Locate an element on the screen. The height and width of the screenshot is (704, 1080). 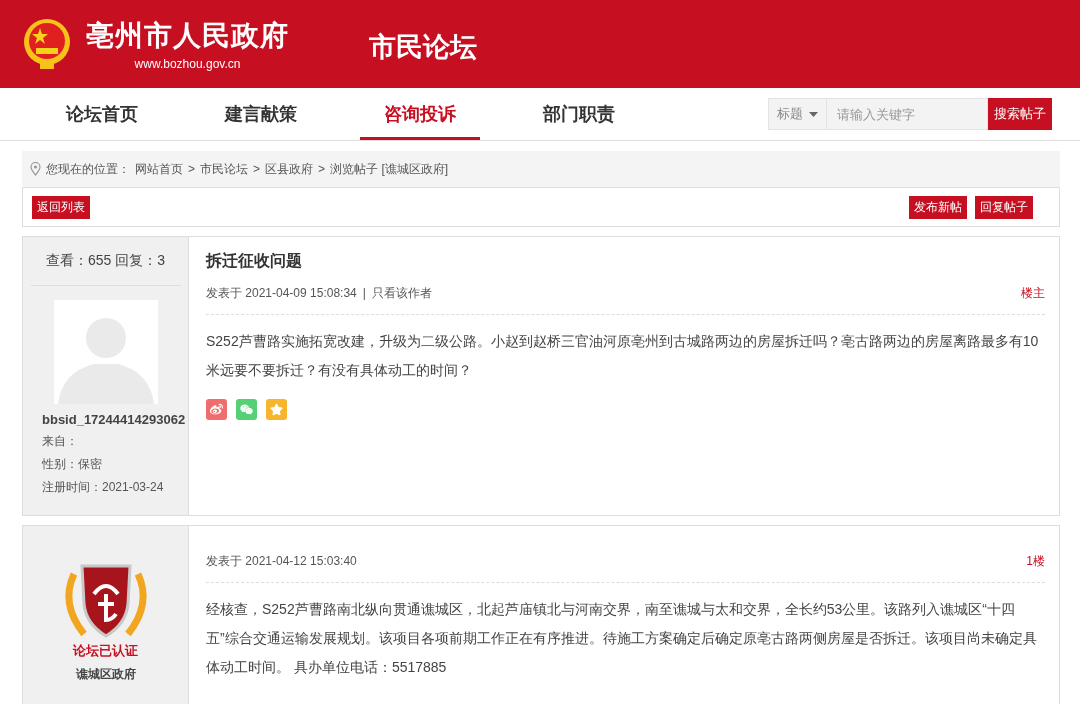
post-date: 发表于 2021-04-09 15:08:34 is located at coordinates (281, 293).